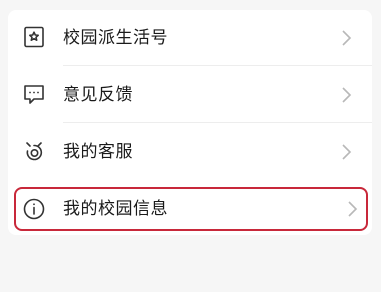 The height and width of the screenshot is (292, 381). Describe the element at coordinates (34, 151) in the screenshot. I see `service-bot-icon` at that location.